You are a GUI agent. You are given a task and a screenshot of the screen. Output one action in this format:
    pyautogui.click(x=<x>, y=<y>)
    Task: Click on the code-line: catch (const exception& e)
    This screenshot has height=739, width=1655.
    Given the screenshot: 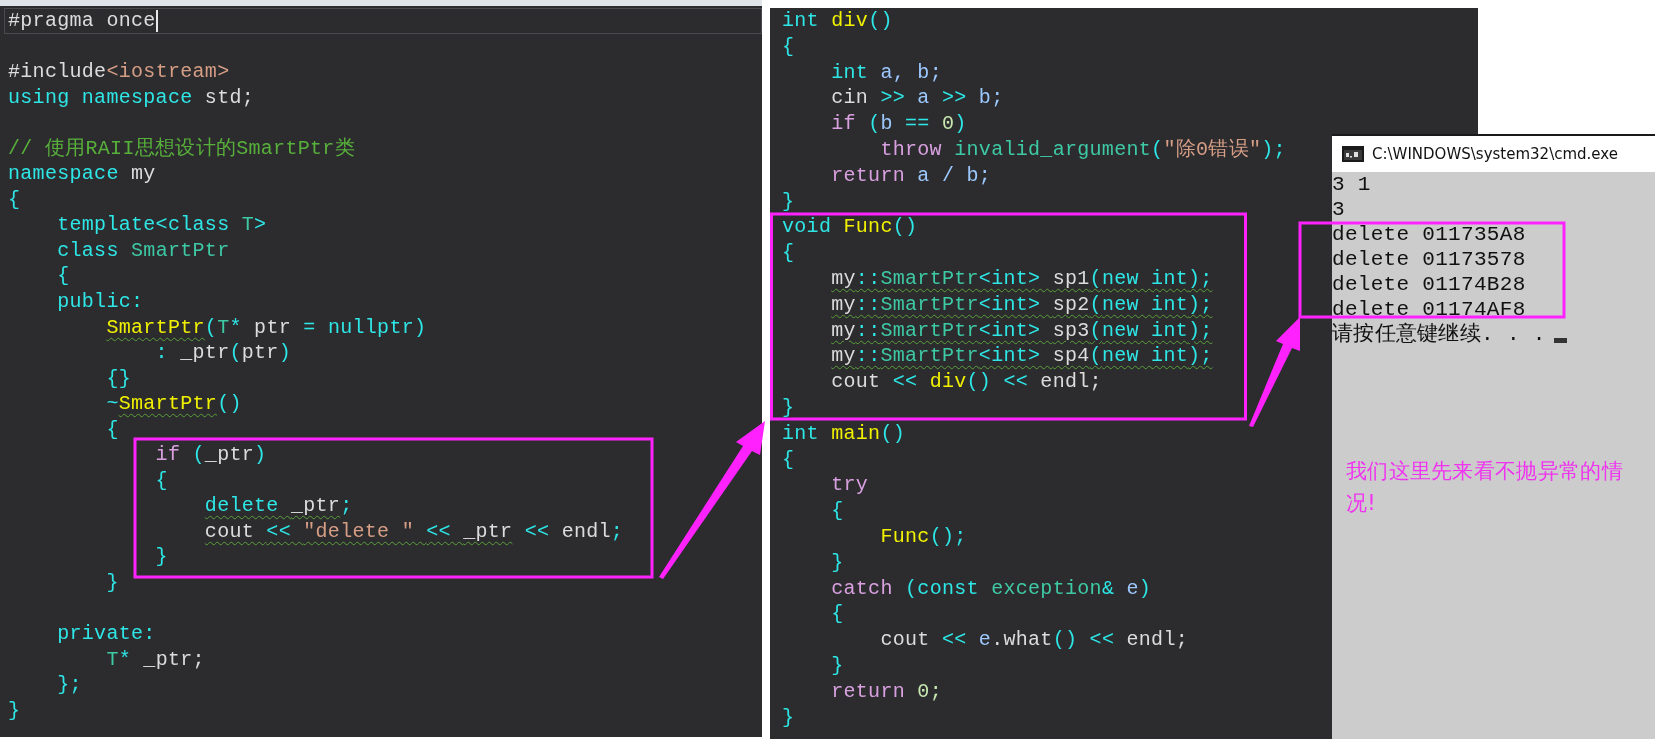 What is the action you would take?
    pyautogui.click(x=991, y=588)
    